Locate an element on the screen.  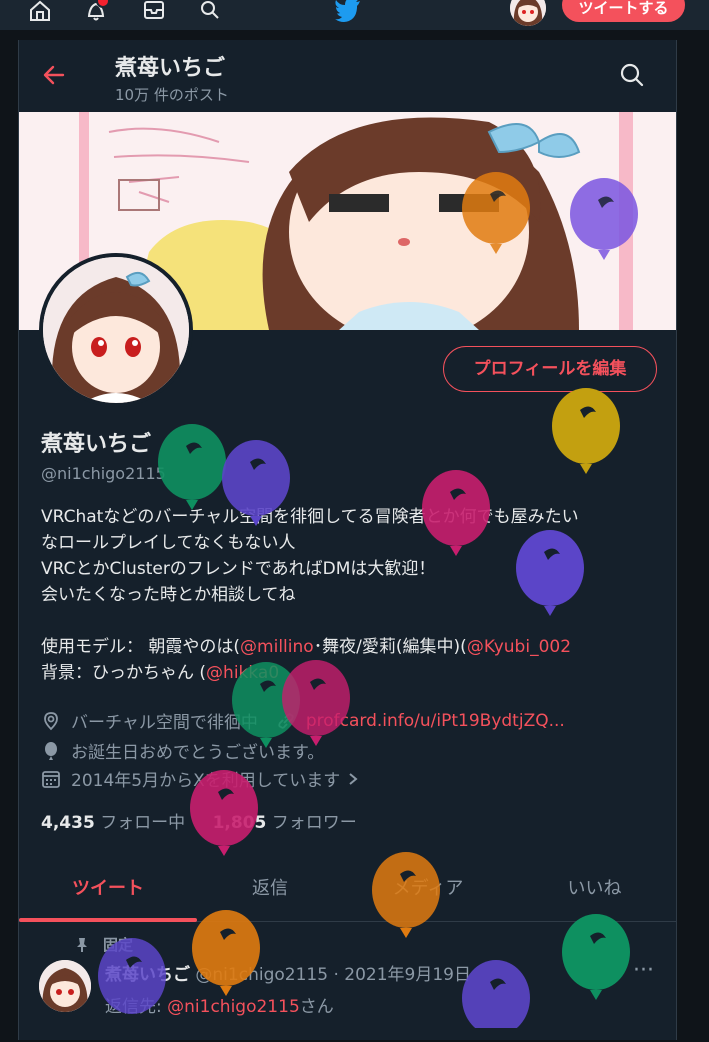
header-title: 煮苺いちご is located at coordinates (170, 68).